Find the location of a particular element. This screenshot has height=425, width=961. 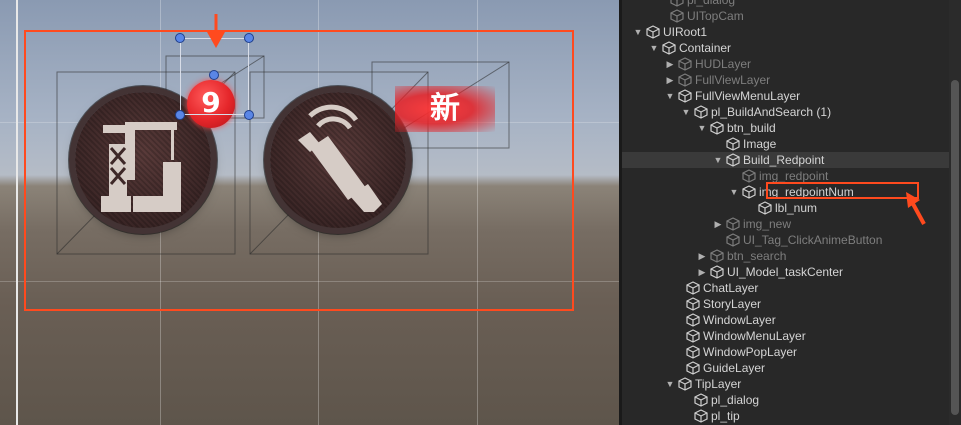

hierarchy-label: pl_tip is located at coordinates (725, 416).